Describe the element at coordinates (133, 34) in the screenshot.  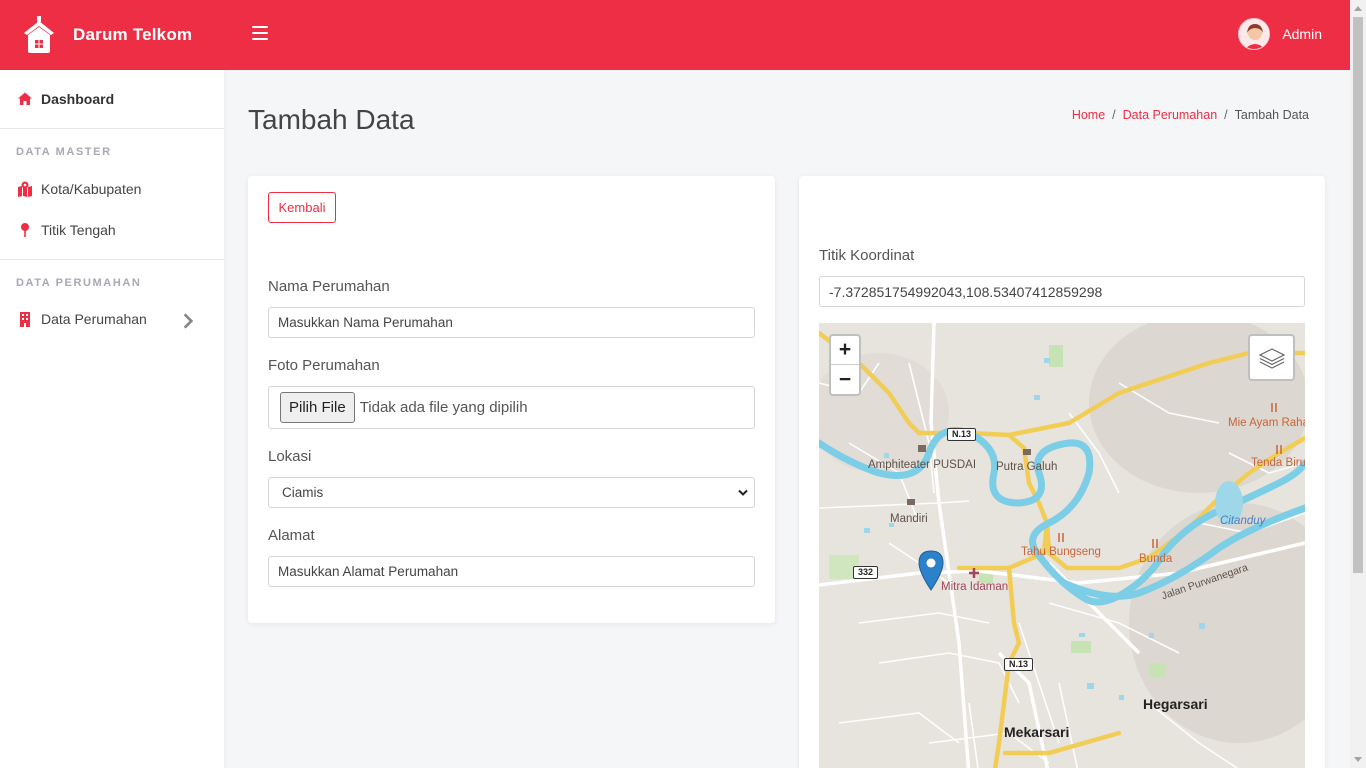
I see `brand-name: Darum Telkom` at that location.